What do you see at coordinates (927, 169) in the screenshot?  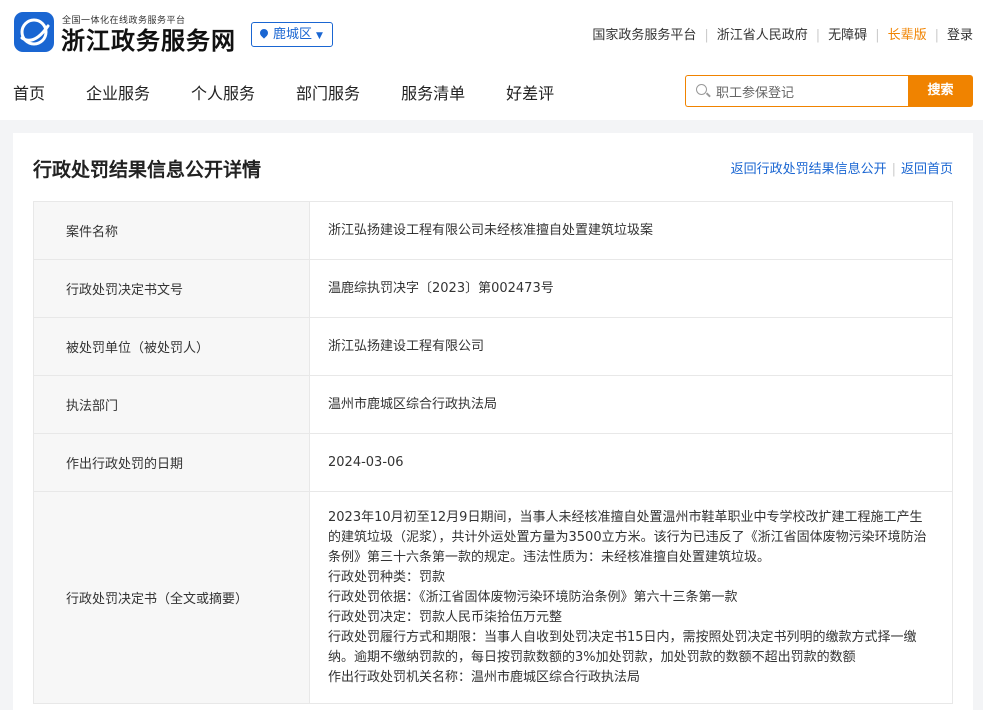 I see `back-to-home-link: 返回首页` at bounding box center [927, 169].